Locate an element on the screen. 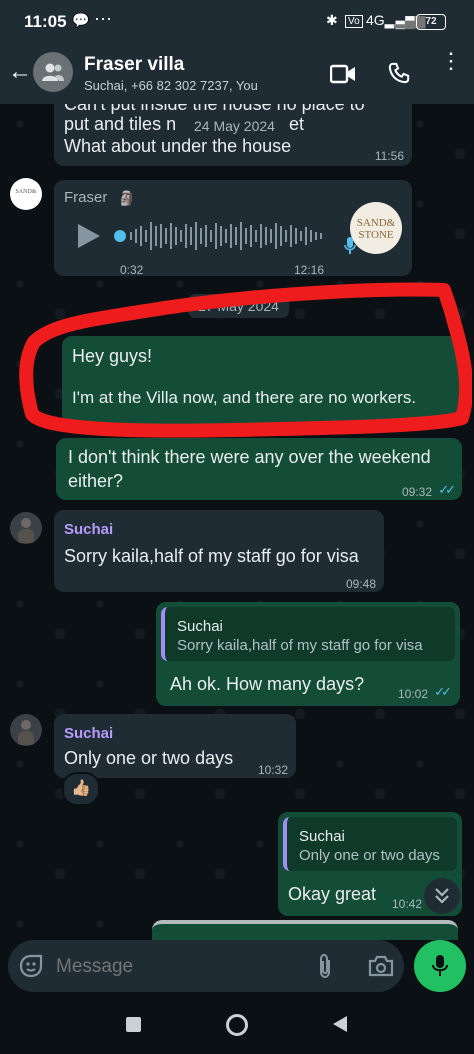 The image size is (474, 1054). message-bubble-outgoing is located at coordinates (305, 930).